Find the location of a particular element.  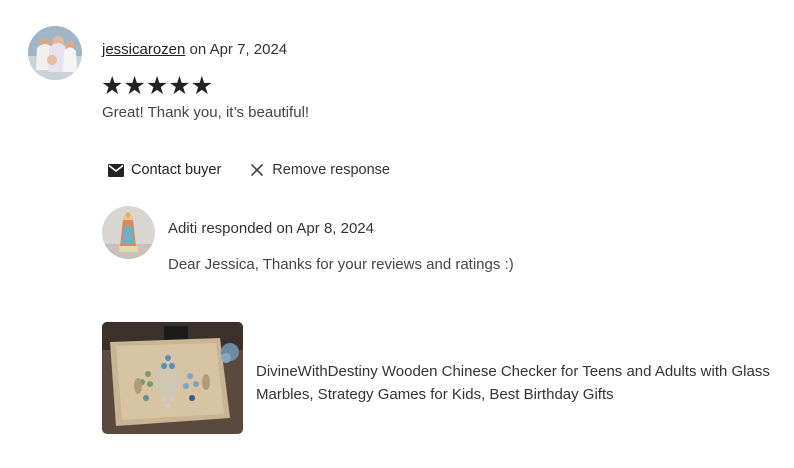

contact-buyer-label: Contact buyer is located at coordinates (176, 170).